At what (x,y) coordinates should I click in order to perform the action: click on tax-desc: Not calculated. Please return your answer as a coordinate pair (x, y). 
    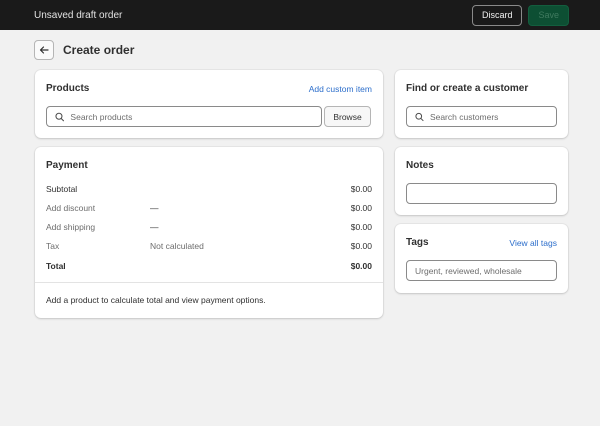
    Looking at the image, I should click on (177, 246).